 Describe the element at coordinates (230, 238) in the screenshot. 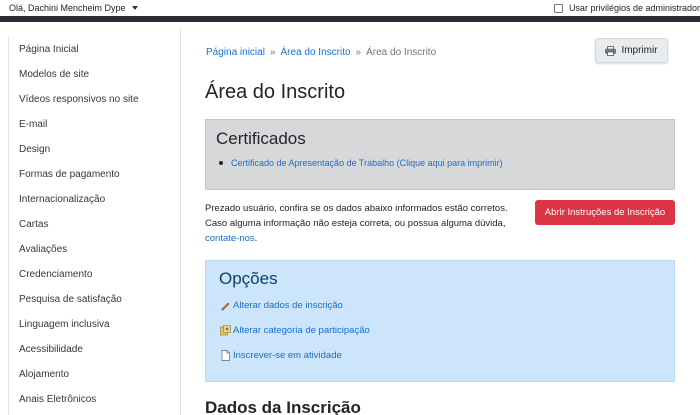

I see `contact-us-link: contate-nos` at that location.